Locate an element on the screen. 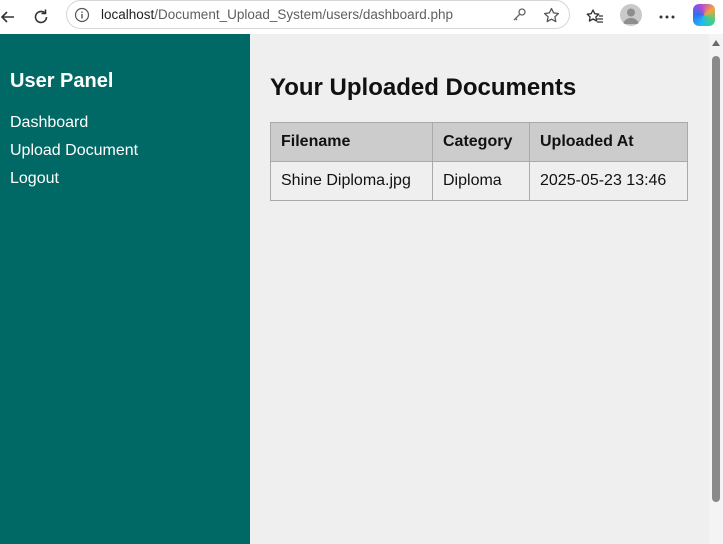 The image size is (723, 544). cell-uploaded-at: 2025-05-23 13:46 is located at coordinates (608, 181).